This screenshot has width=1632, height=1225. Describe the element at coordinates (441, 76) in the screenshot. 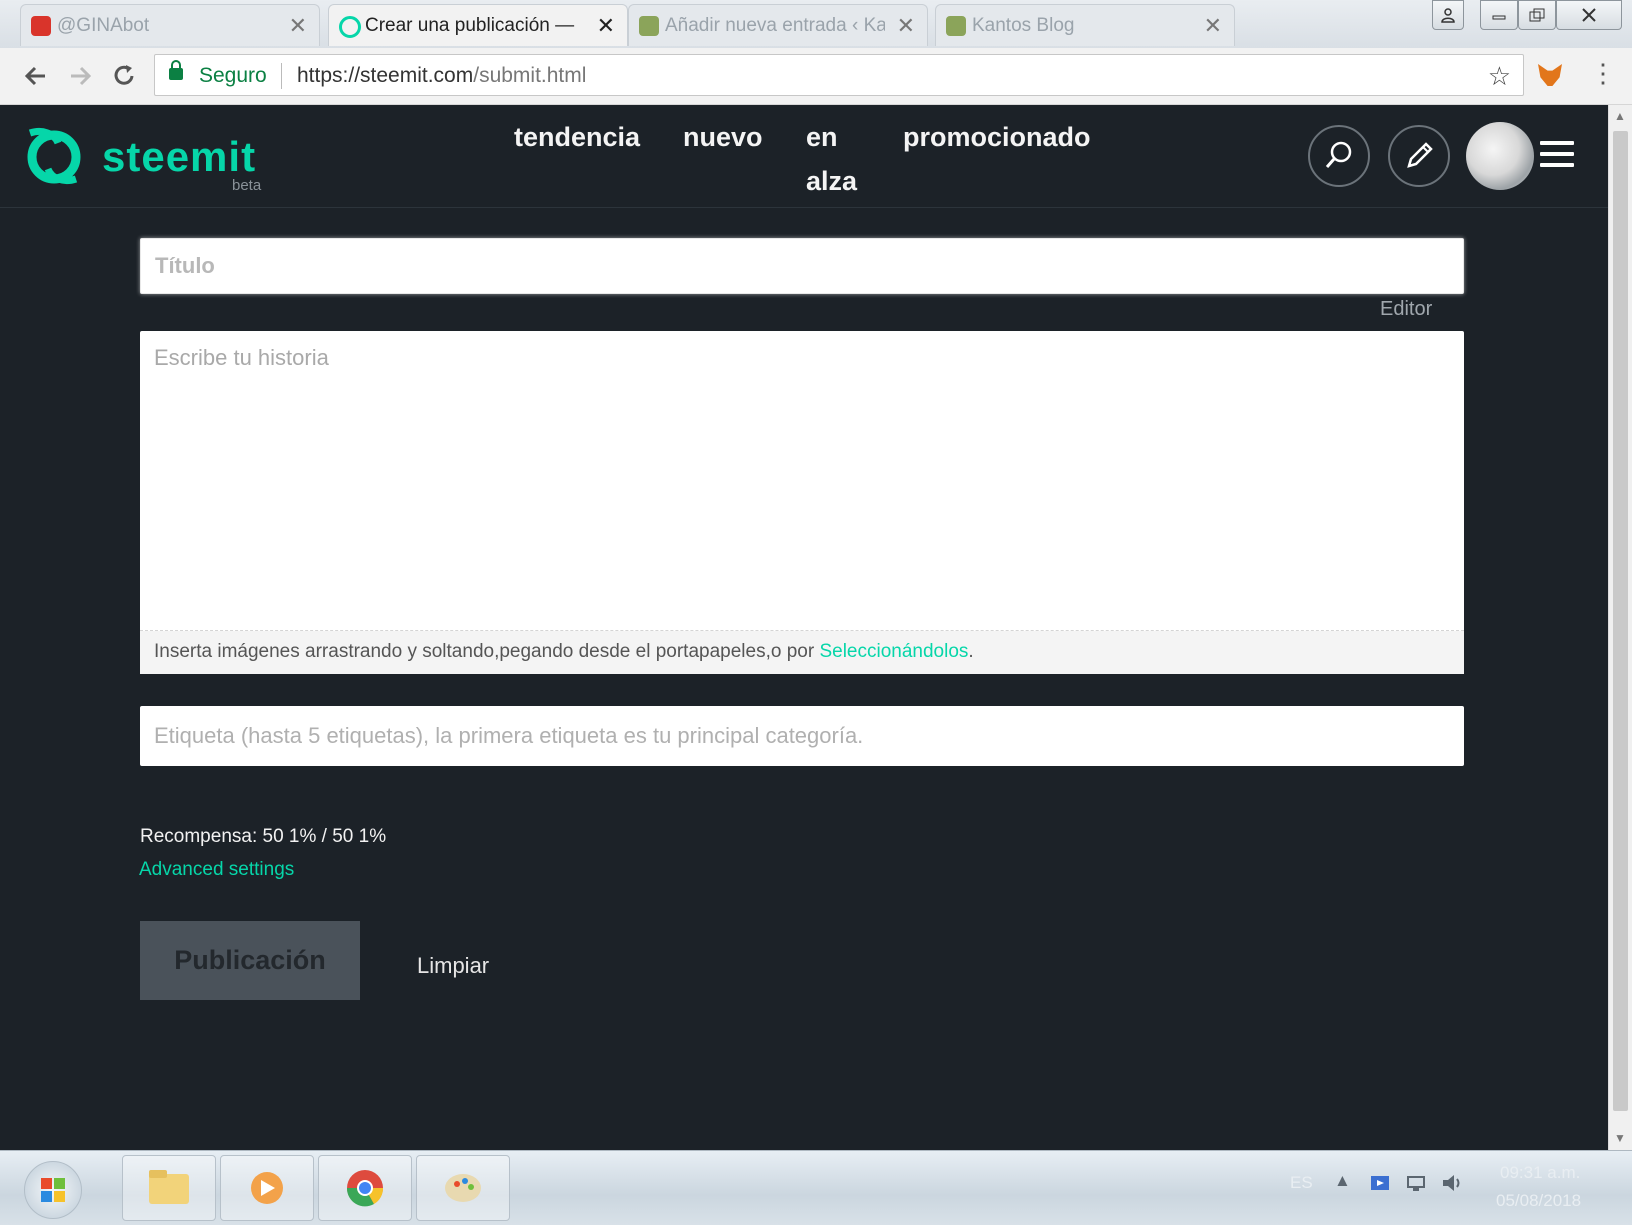

I see `url-text: https://steemit.com/submit.html` at that location.